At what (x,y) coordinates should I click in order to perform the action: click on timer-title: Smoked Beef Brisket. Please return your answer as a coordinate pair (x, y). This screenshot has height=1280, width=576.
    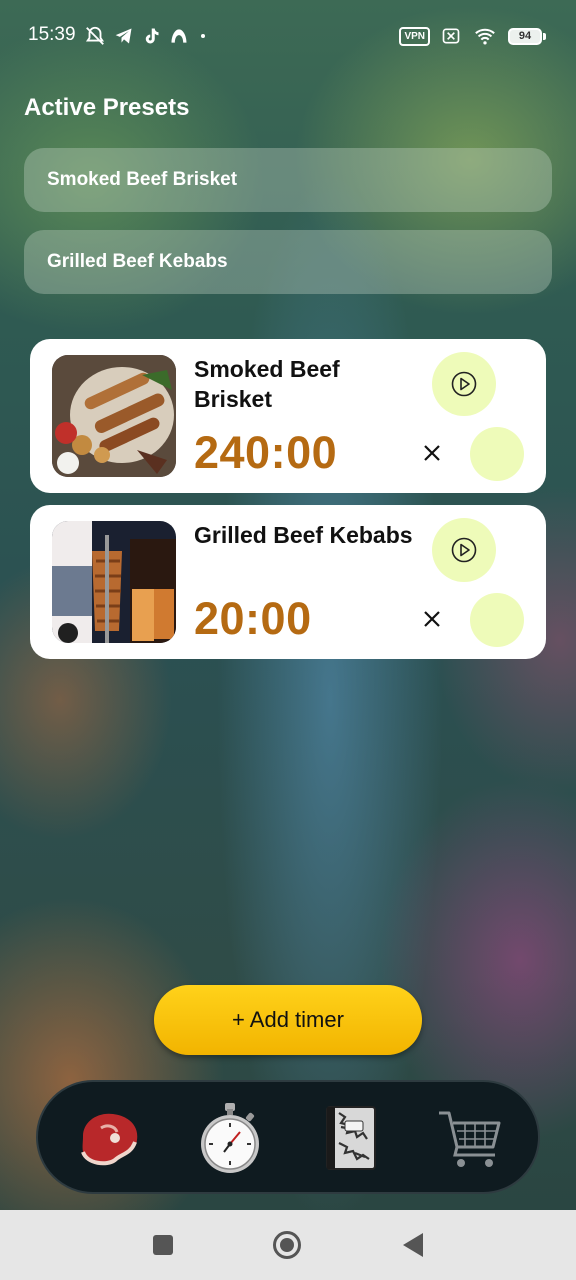
    Looking at the image, I should click on (267, 384).